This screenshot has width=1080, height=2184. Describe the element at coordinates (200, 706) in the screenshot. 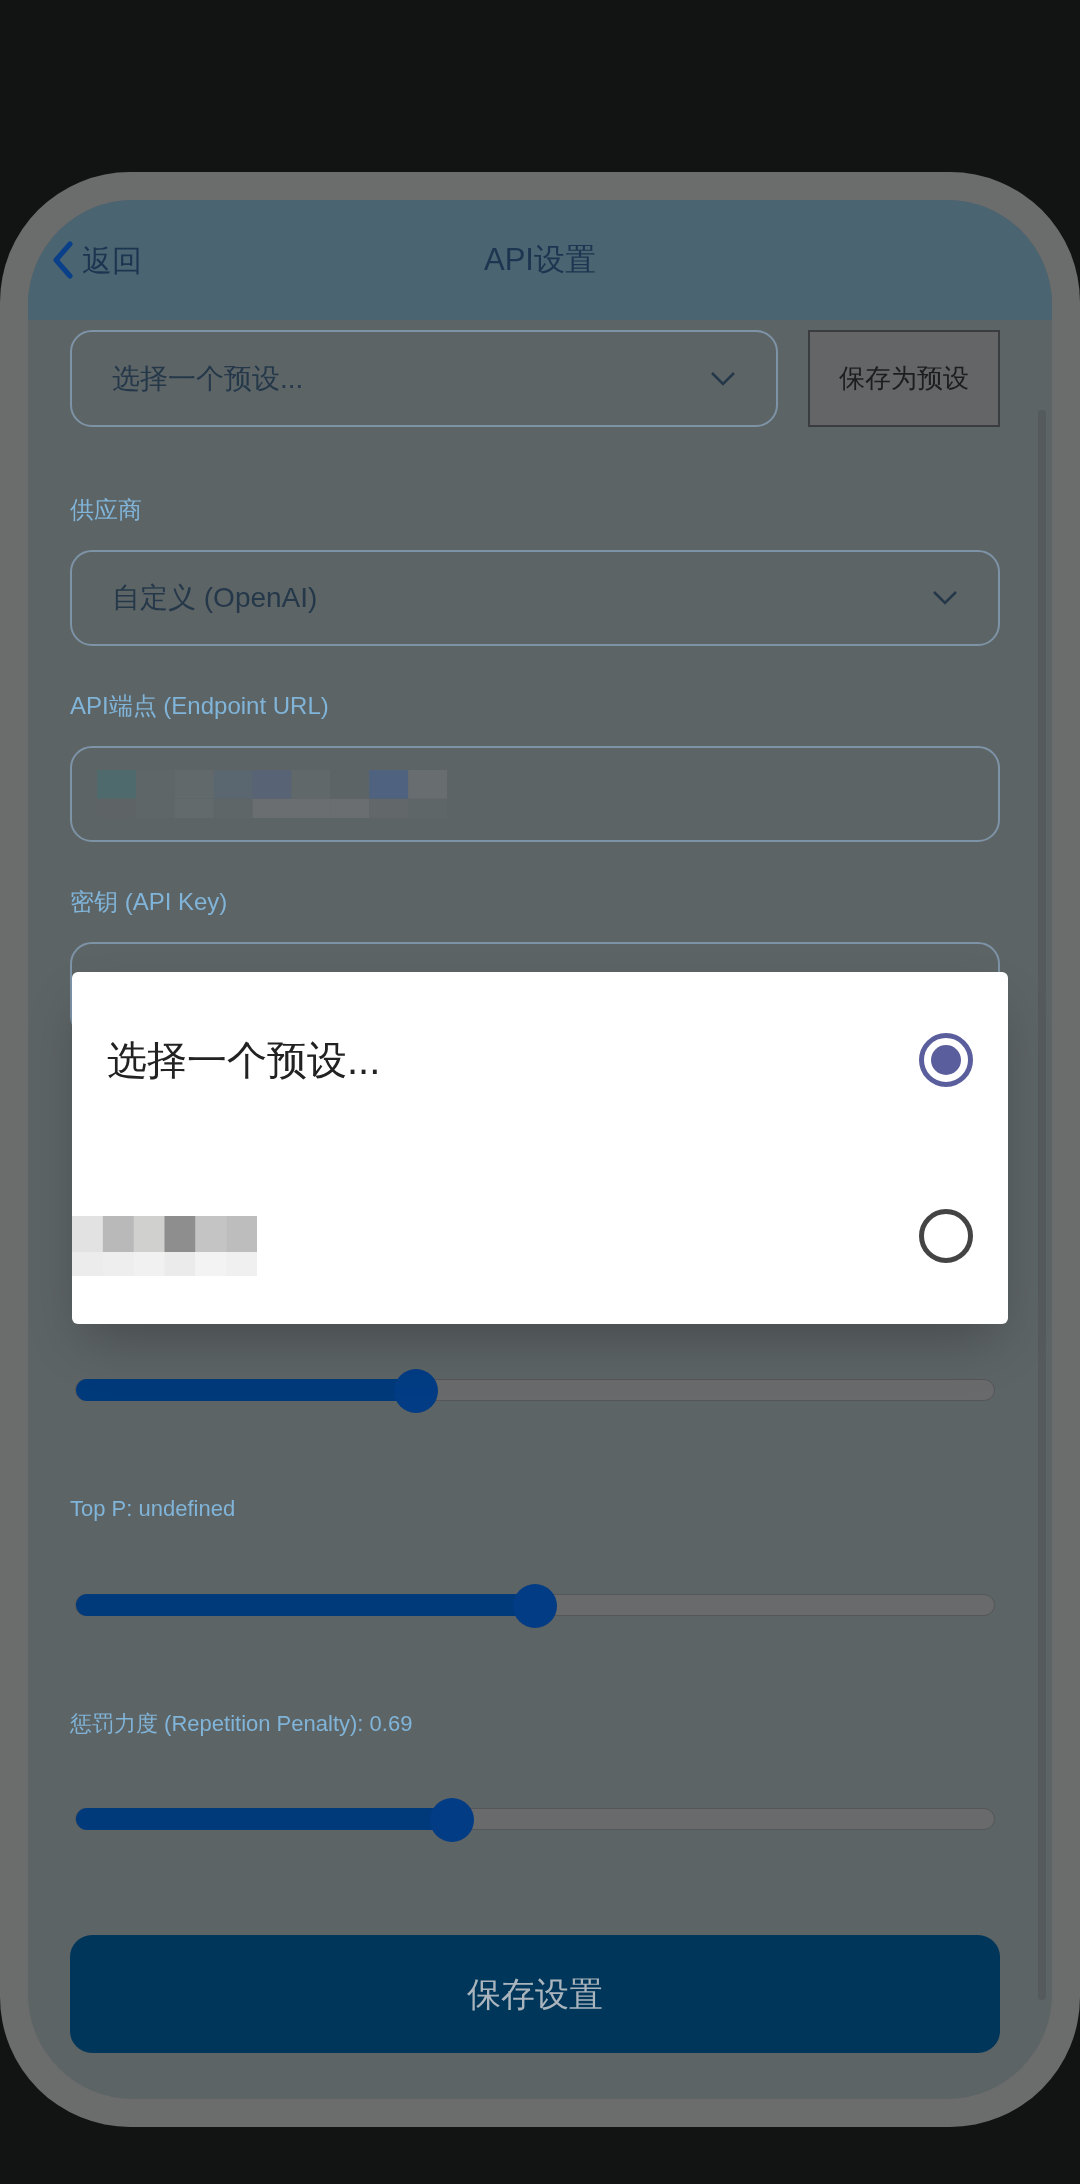

I see `field-label: API端点 (Endpoint URL)` at that location.